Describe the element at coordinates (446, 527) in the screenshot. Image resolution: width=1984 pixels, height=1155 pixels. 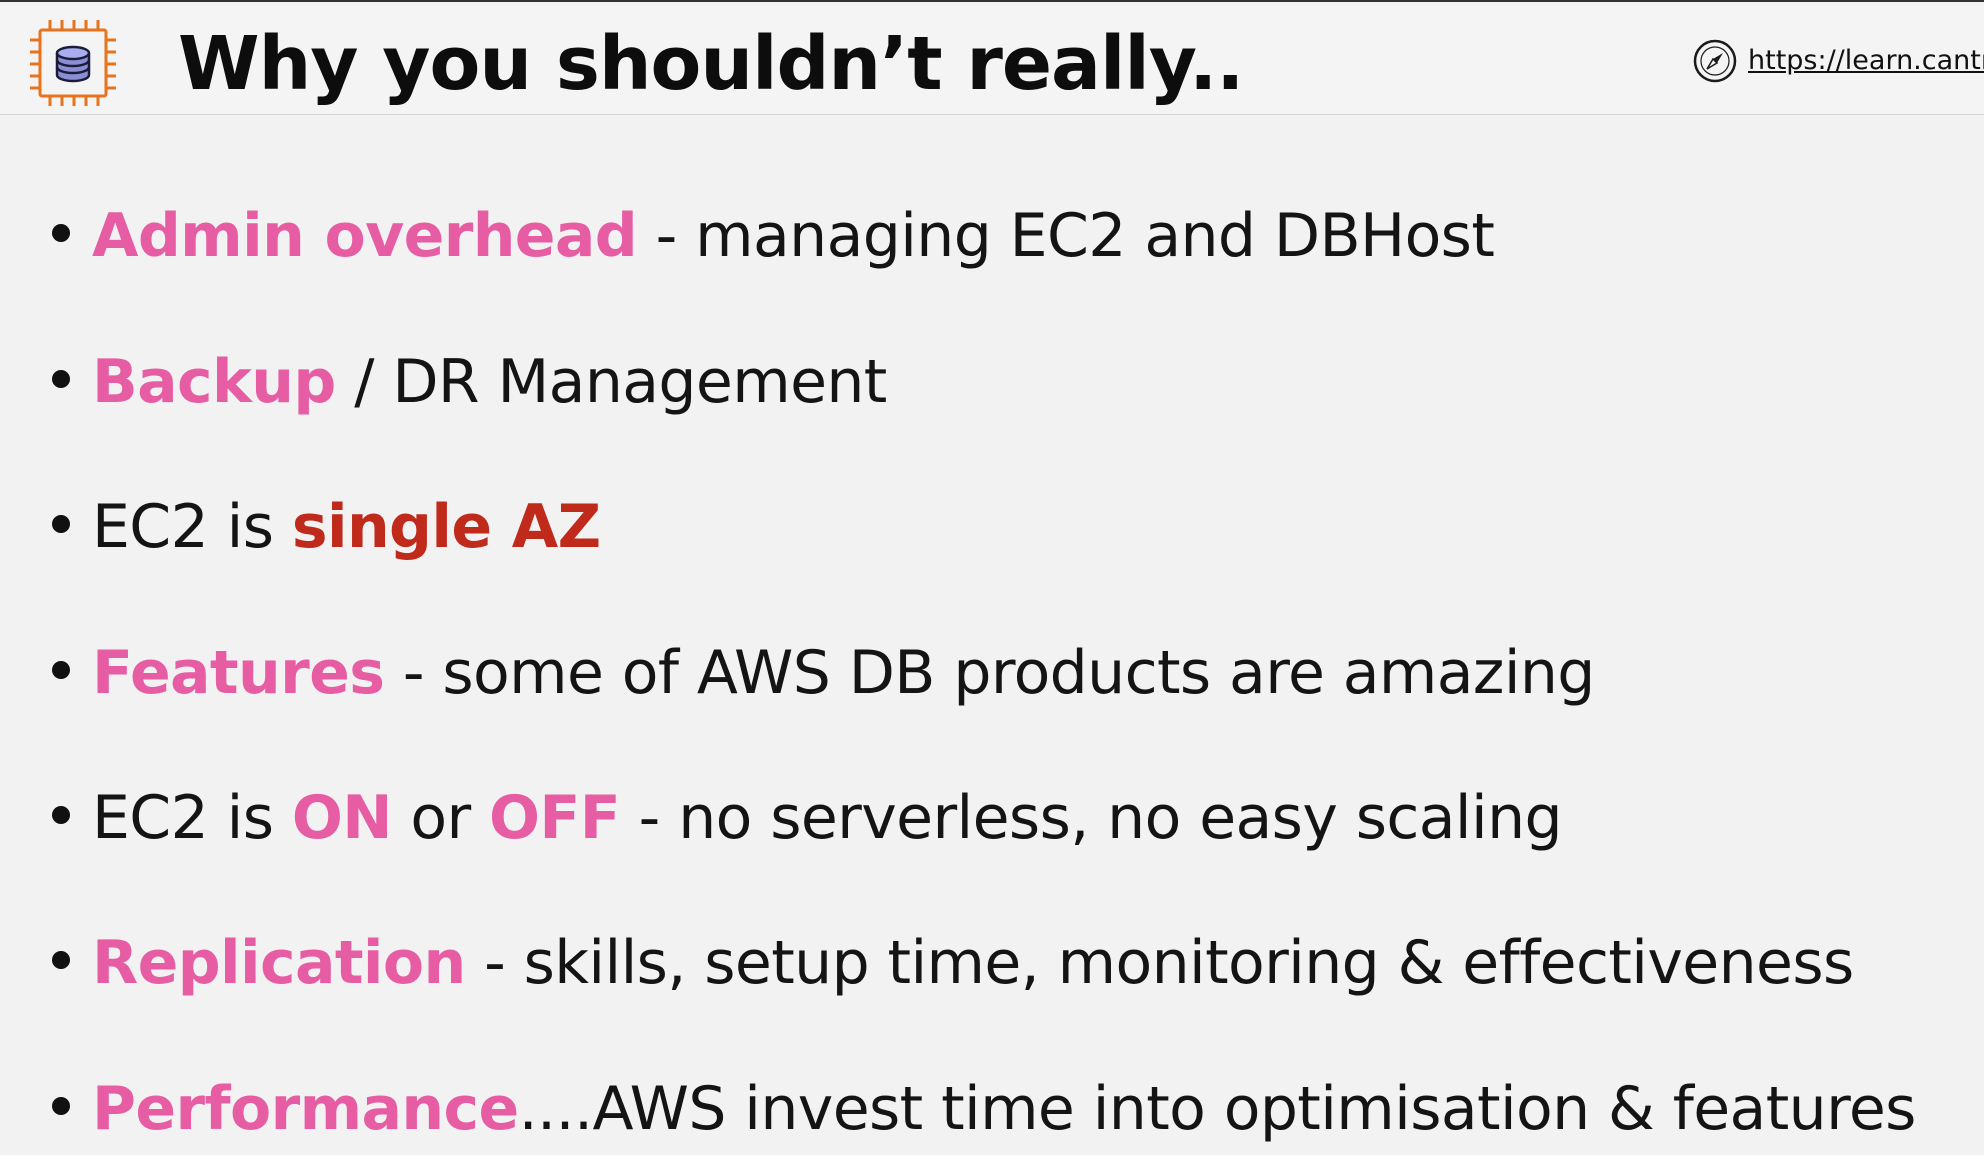
I see `bullet-highlight-red: single AZ` at that location.